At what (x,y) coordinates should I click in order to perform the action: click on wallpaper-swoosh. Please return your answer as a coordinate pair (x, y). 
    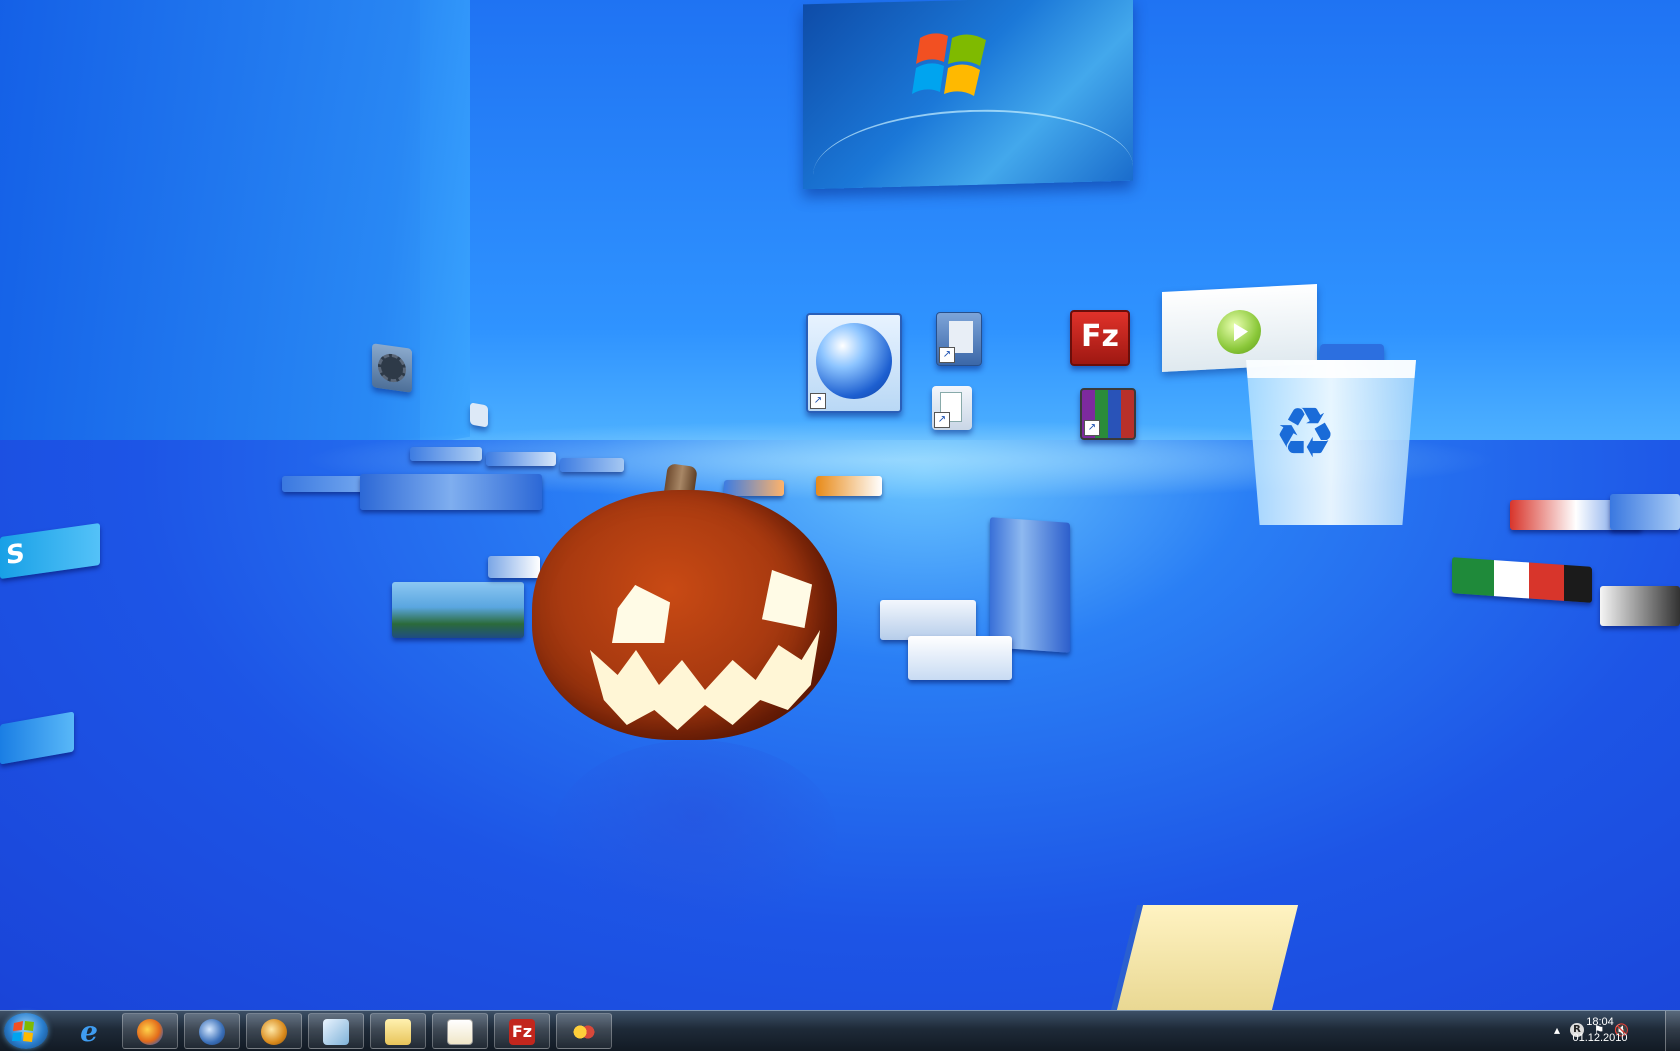
    Looking at the image, I should click on (973, 147).